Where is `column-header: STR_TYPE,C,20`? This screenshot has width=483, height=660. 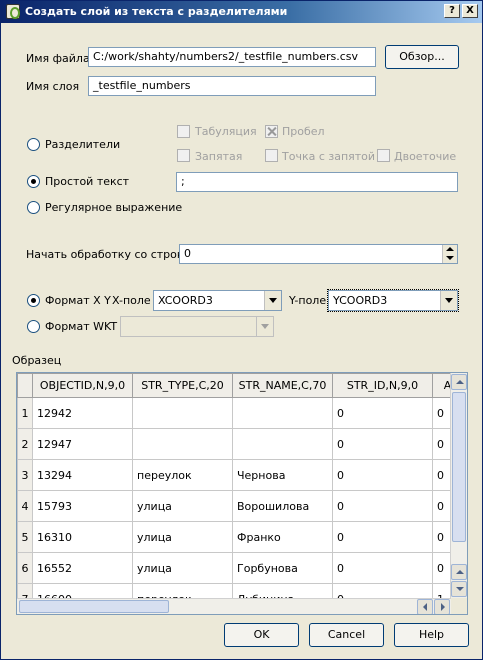 column-header: STR_TYPE,C,20 is located at coordinates (182, 385).